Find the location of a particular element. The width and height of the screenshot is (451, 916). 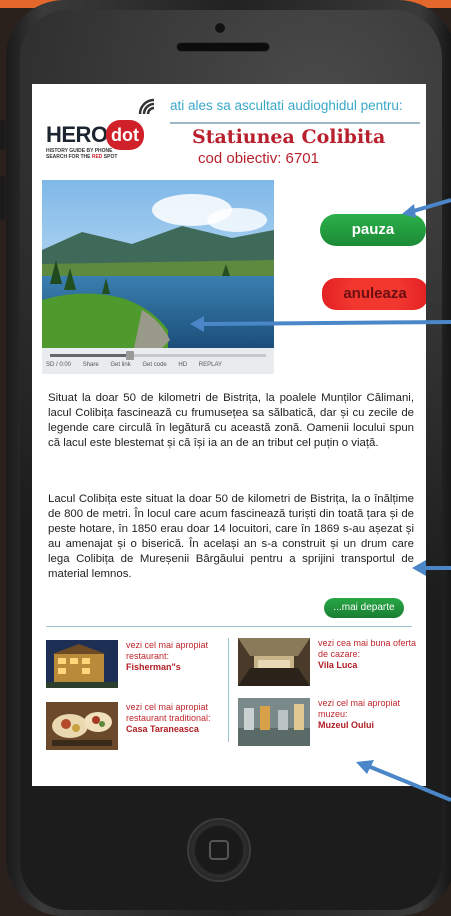

room-interior-thumbnail is located at coordinates (274, 662).